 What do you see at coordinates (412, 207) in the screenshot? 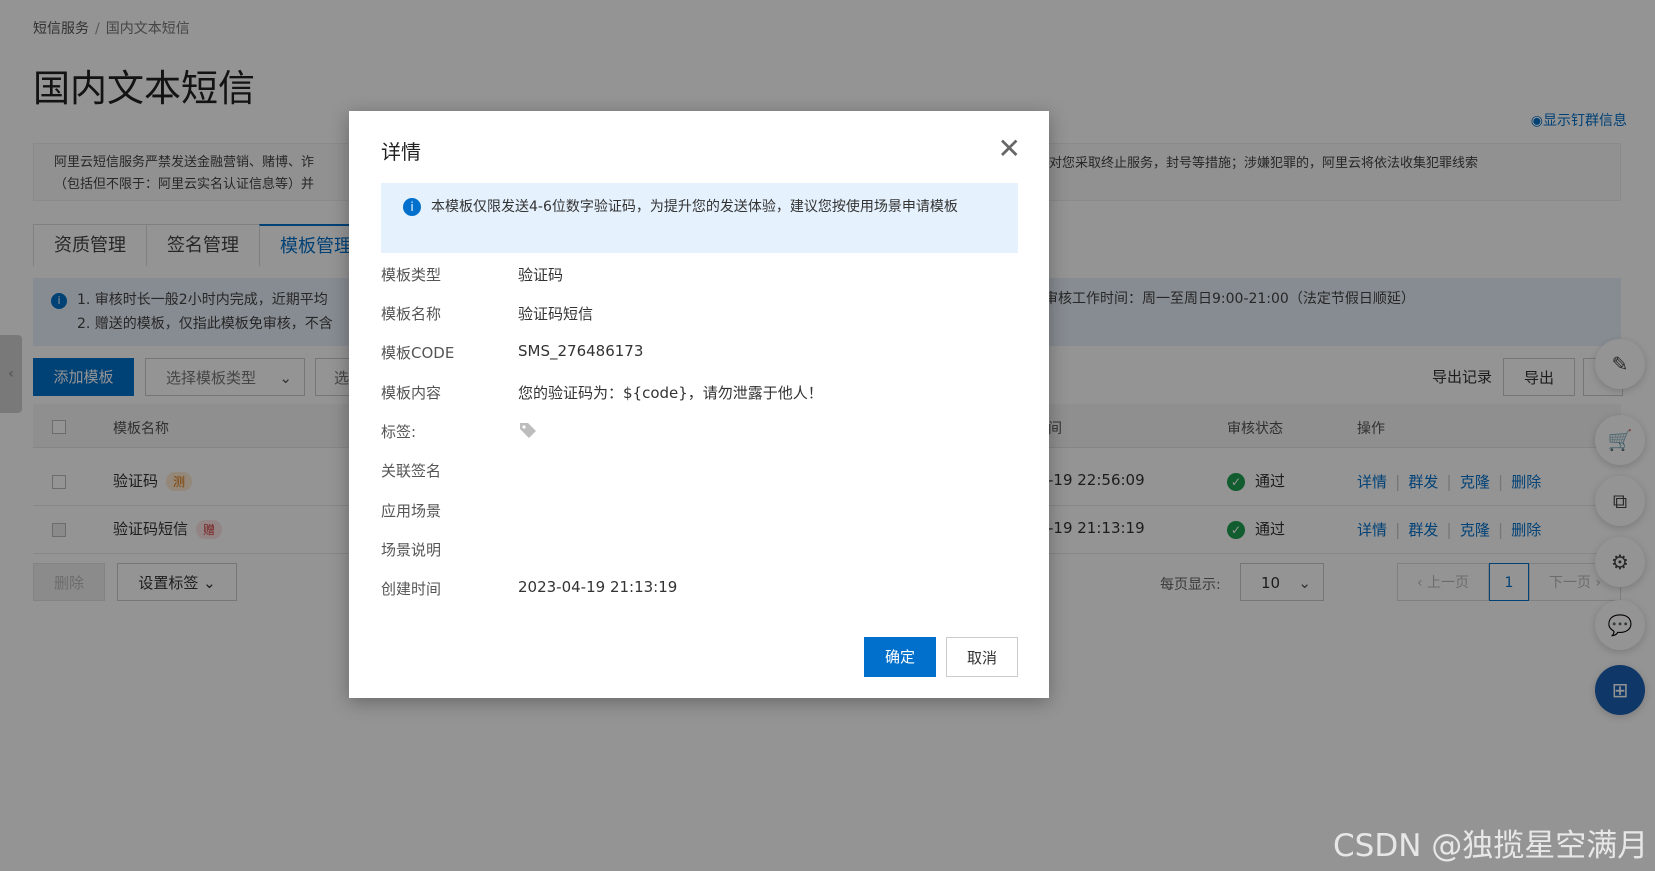
I see `info-icon: i` at bounding box center [412, 207].